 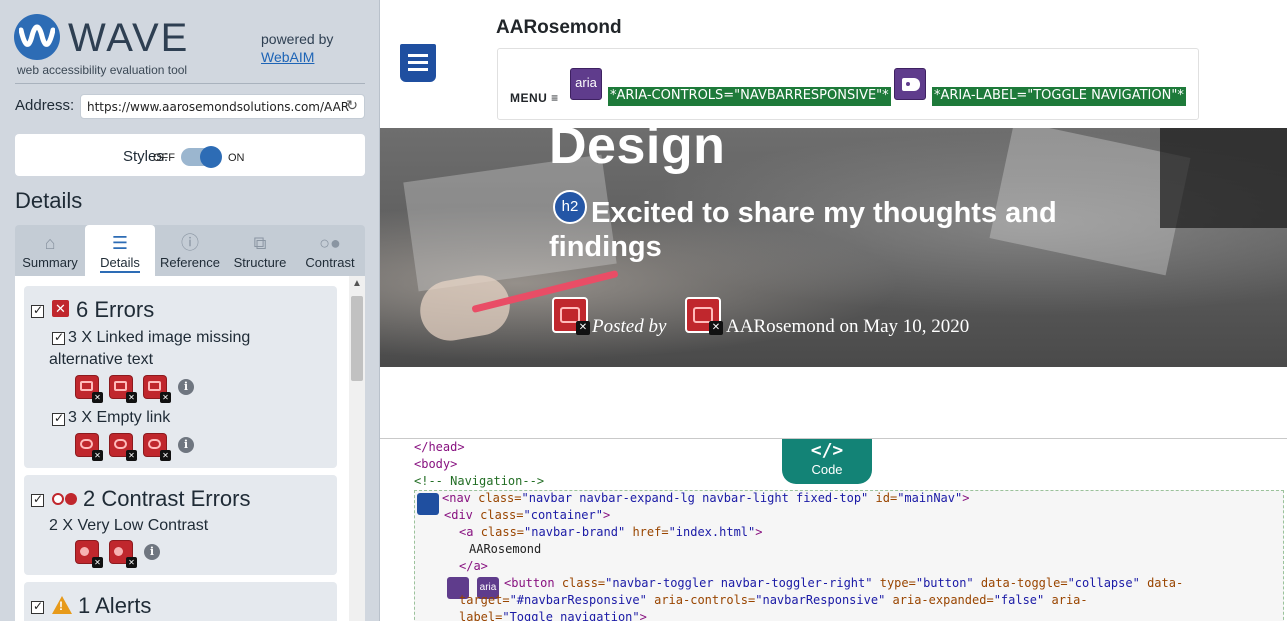 I want to click on address-value: https://www.aarosemondsolutions.com/AAR, so click(x=218, y=107).